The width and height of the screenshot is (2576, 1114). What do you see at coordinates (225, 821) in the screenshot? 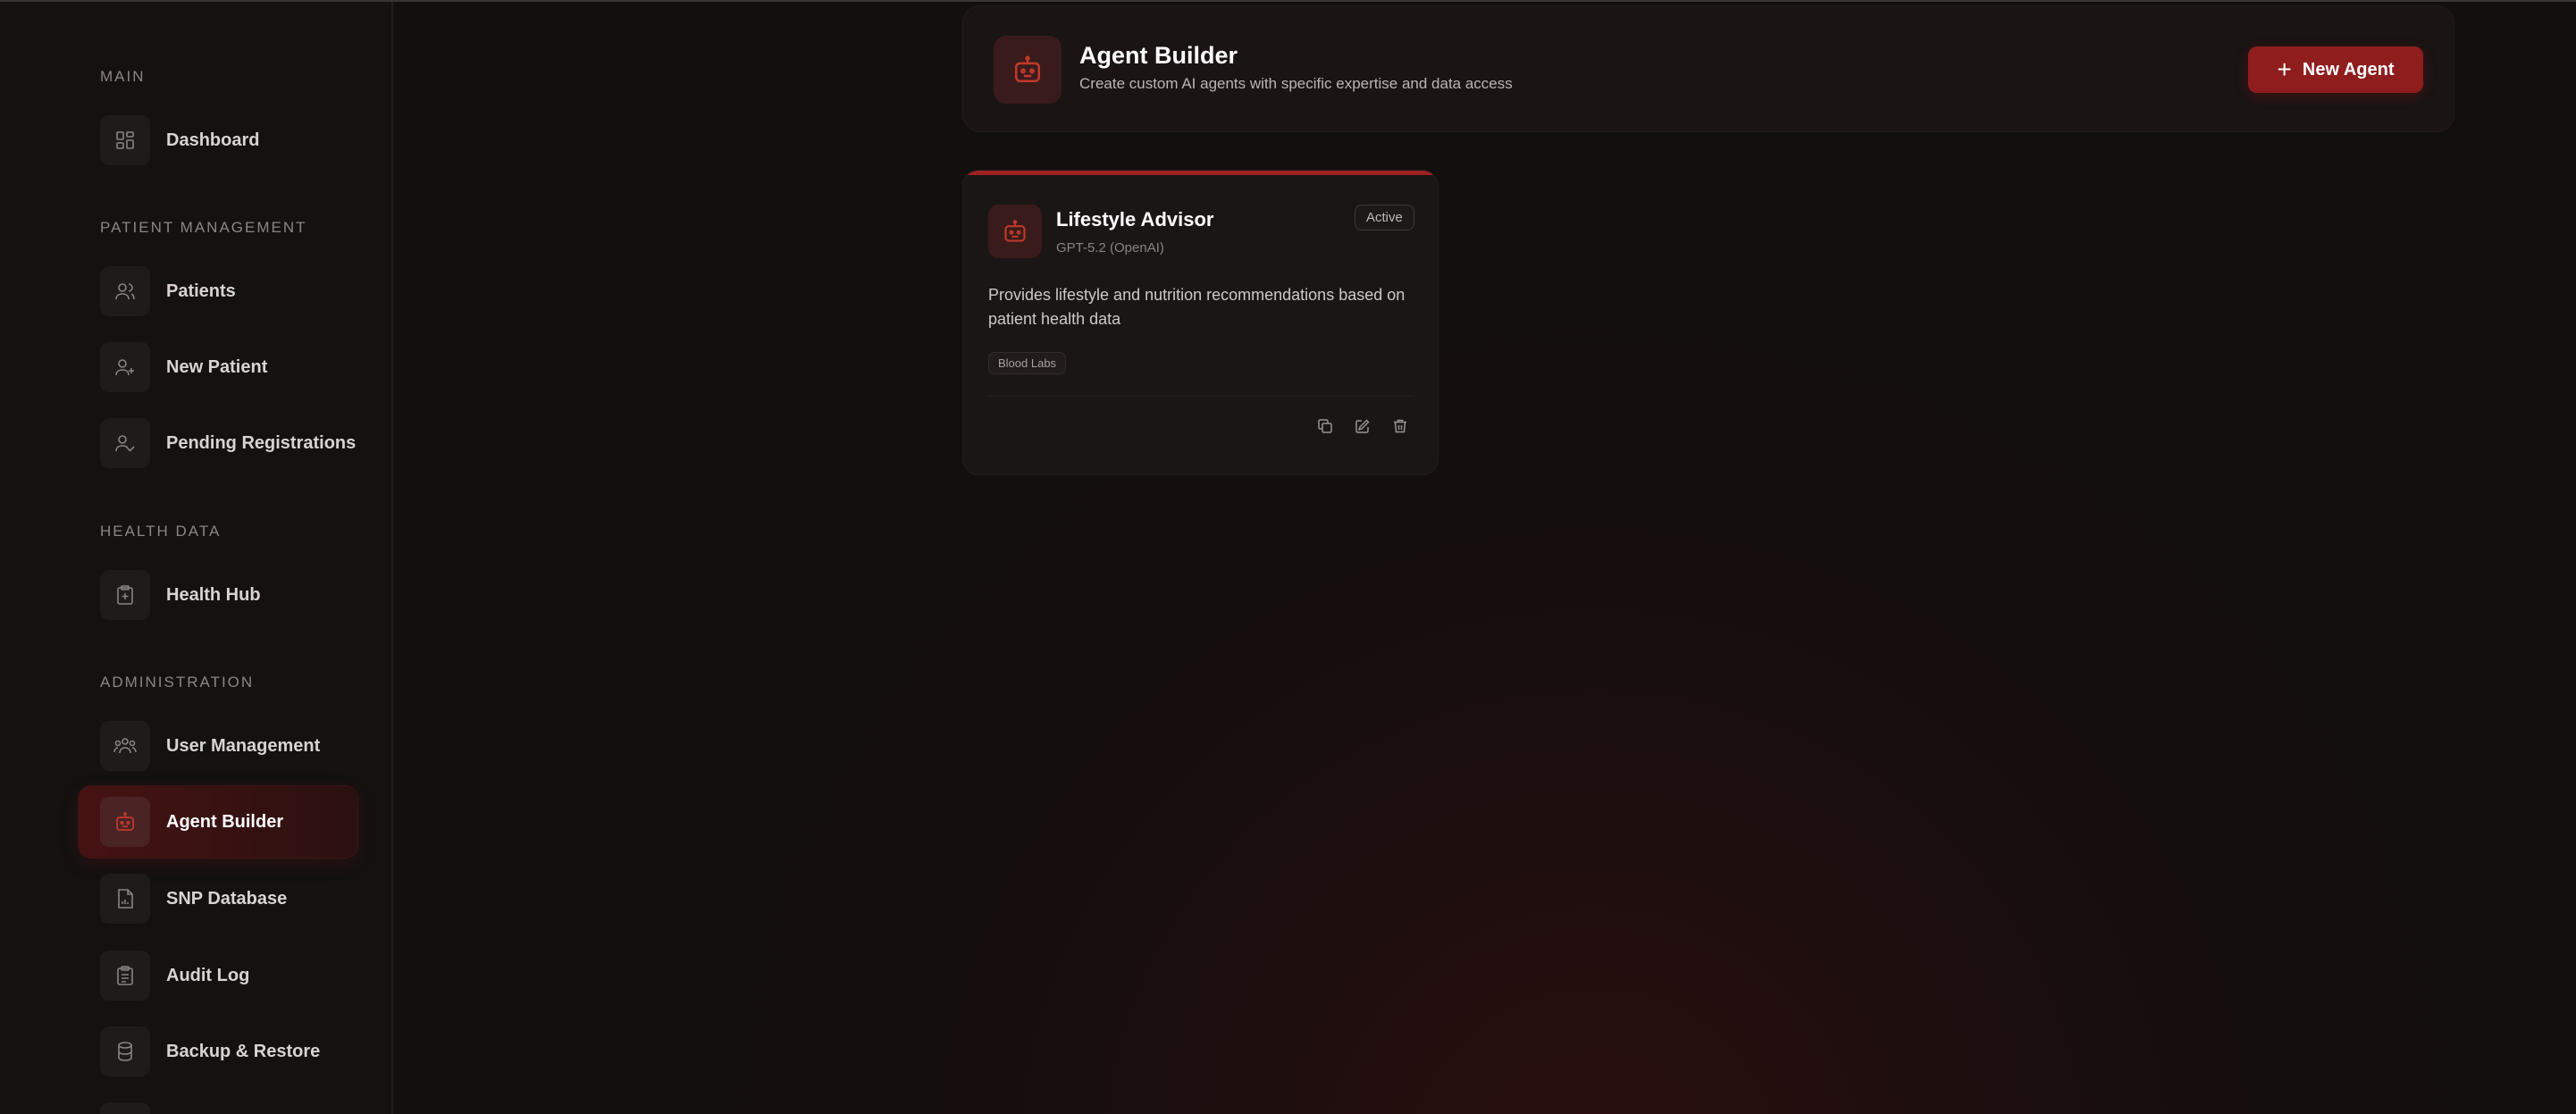
I see `sidebar-item-label: Agent Builder` at bounding box center [225, 821].